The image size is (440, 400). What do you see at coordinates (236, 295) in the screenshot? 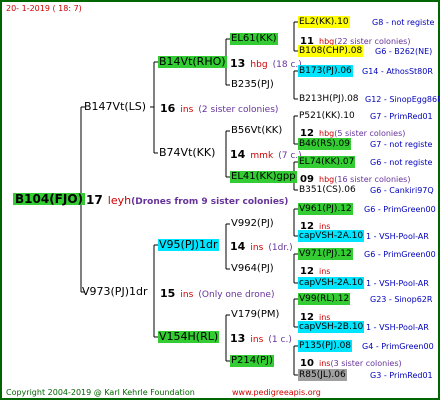
I see `gen1-bottom-note: (Only one drone)` at bounding box center [236, 295].